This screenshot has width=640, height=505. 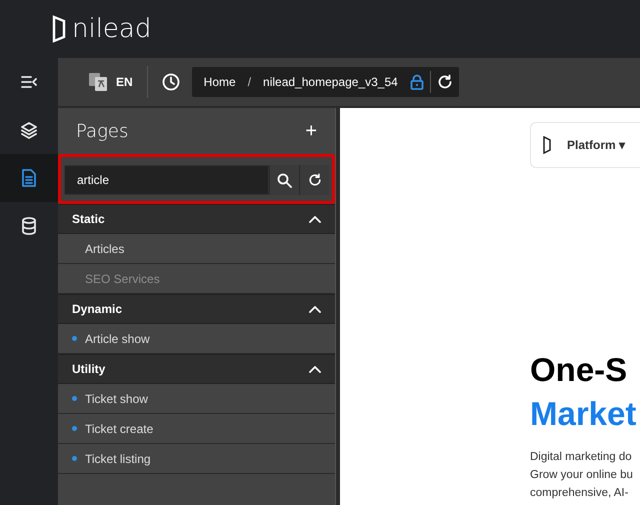 I want to click on refresh-icon, so click(x=315, y=180).